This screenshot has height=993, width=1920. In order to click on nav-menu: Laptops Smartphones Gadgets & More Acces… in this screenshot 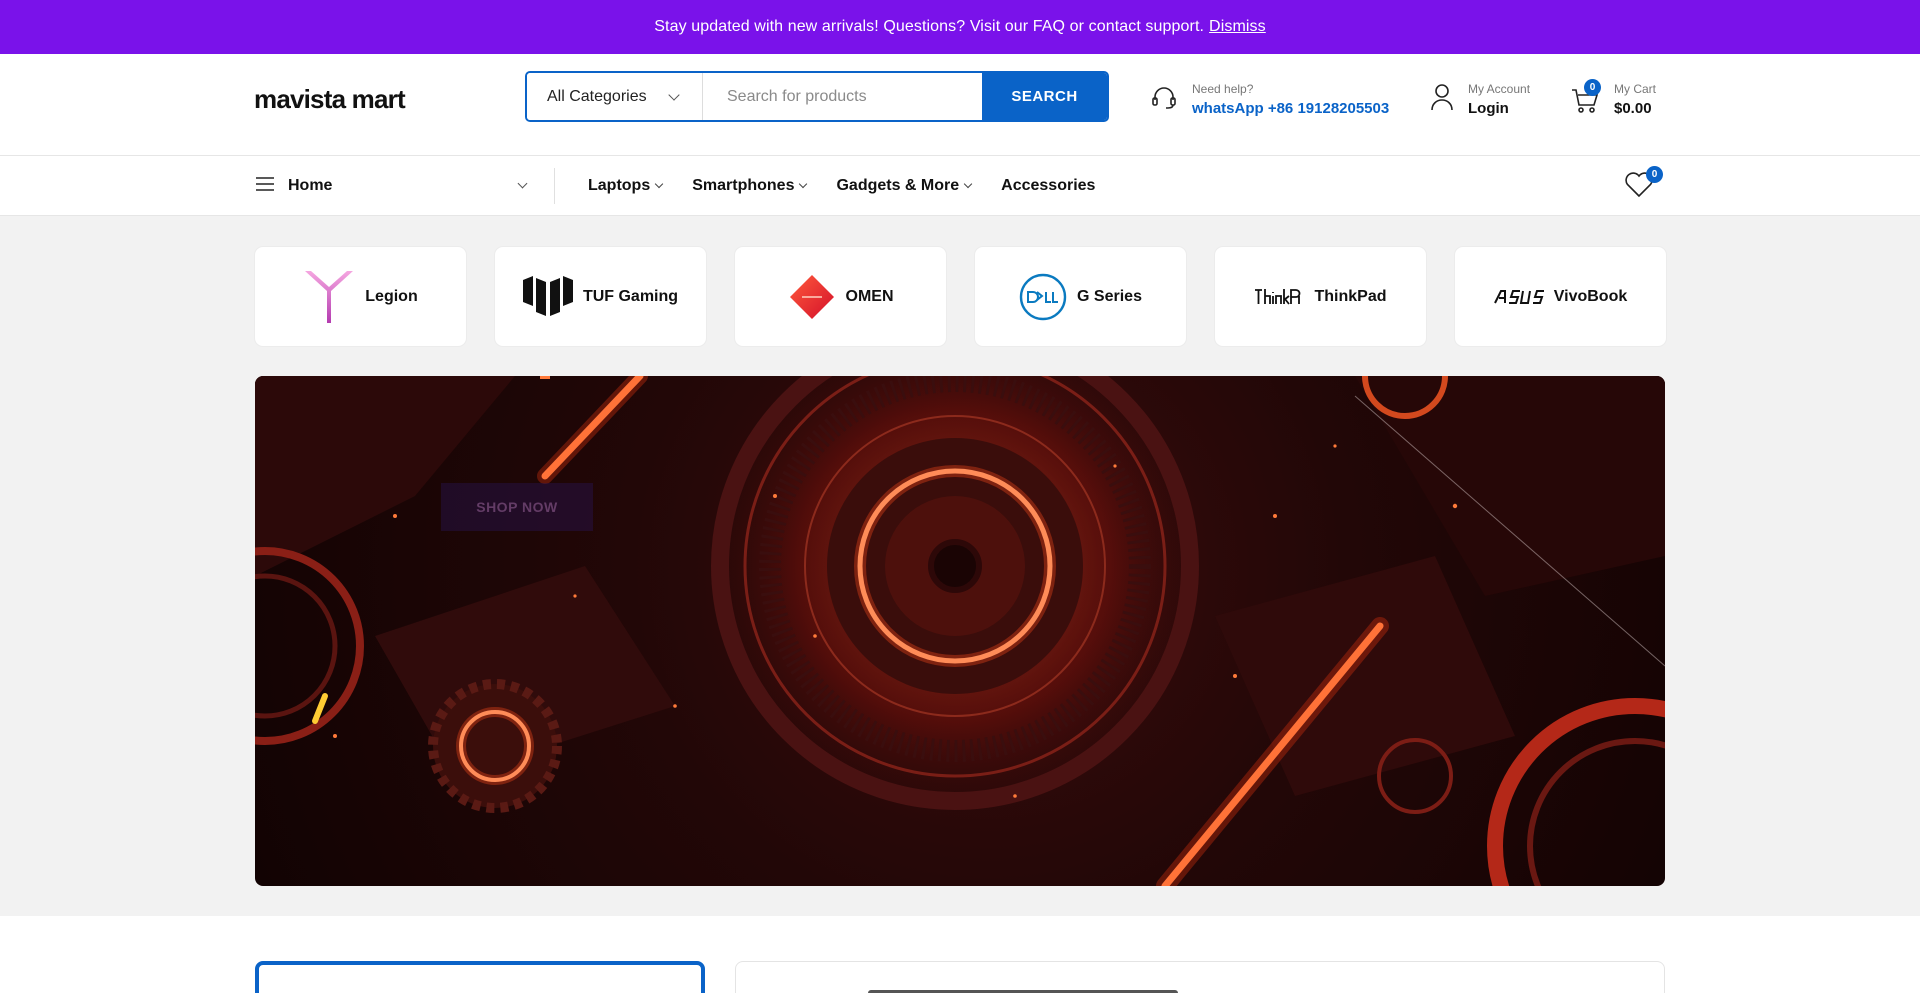, I will do `click(856, 186)`.